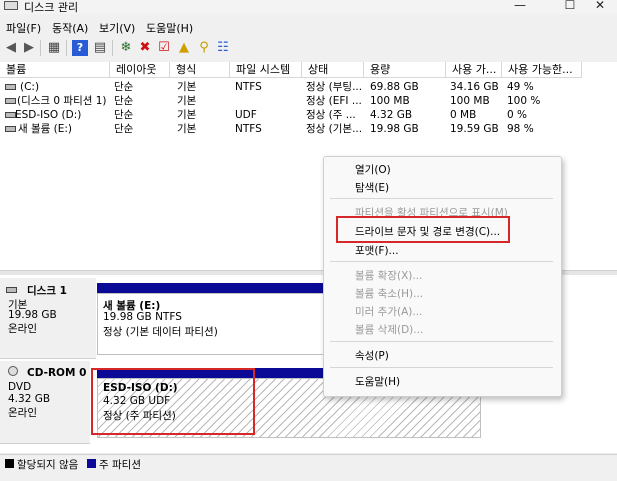  Describe the element at coordinates (520, 87) in the screenshot. I see `table-cell-percent-free: 49 %` at that location.